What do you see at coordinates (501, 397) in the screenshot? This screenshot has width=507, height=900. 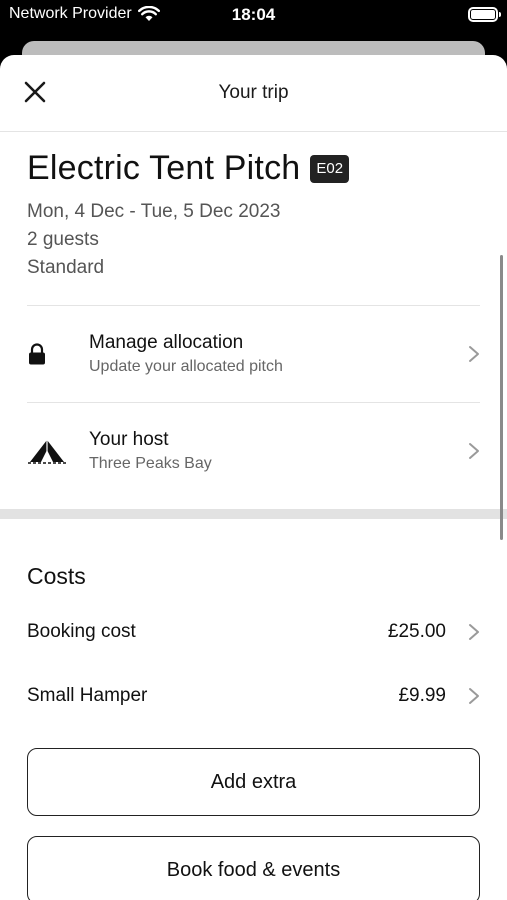 I see `scrollbar` at bounding box center [501, 397].